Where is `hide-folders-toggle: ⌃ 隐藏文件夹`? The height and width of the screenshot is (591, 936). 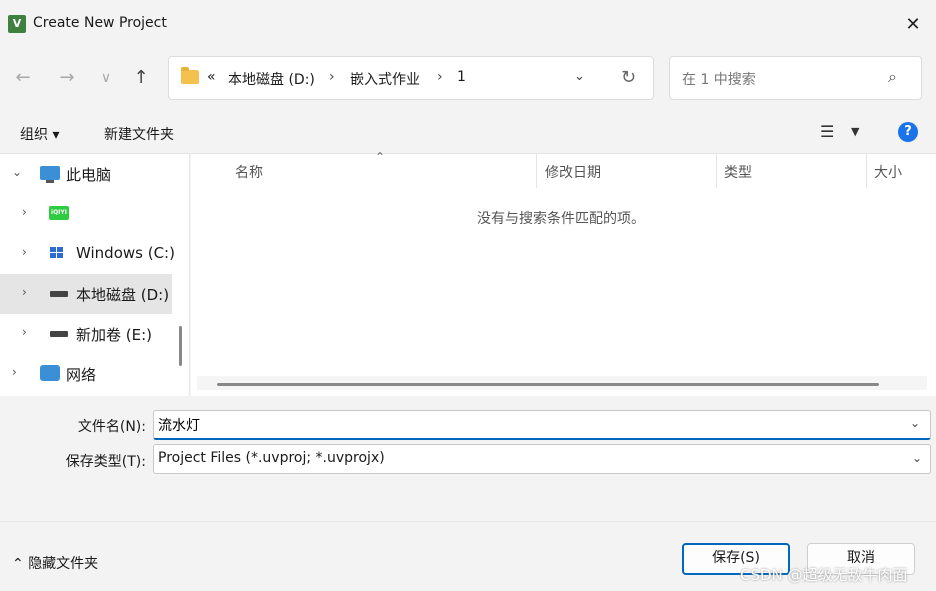 hide-folders-toggle: ⌃ 隐藏文件夹 is located at coordinates (55, 563).